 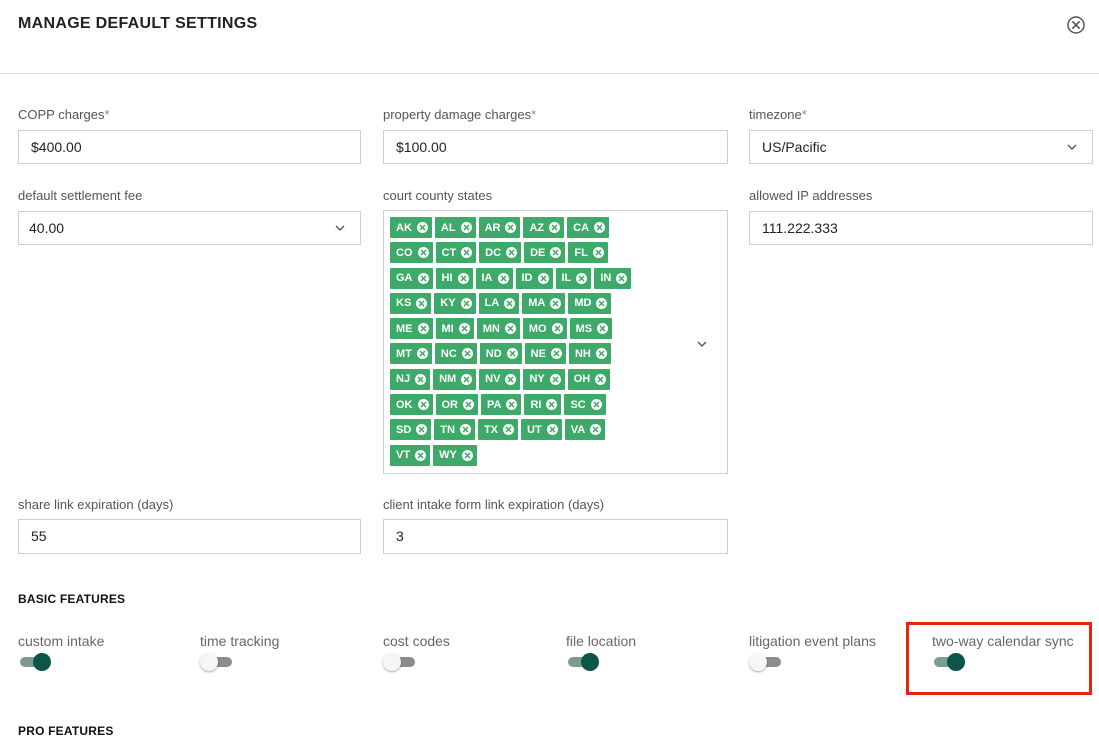 What do you see at coordinates (460, 114) in the screenshot?
I see `property-damage-charges-label: property damage charges*` at bounding box center [460, 114].